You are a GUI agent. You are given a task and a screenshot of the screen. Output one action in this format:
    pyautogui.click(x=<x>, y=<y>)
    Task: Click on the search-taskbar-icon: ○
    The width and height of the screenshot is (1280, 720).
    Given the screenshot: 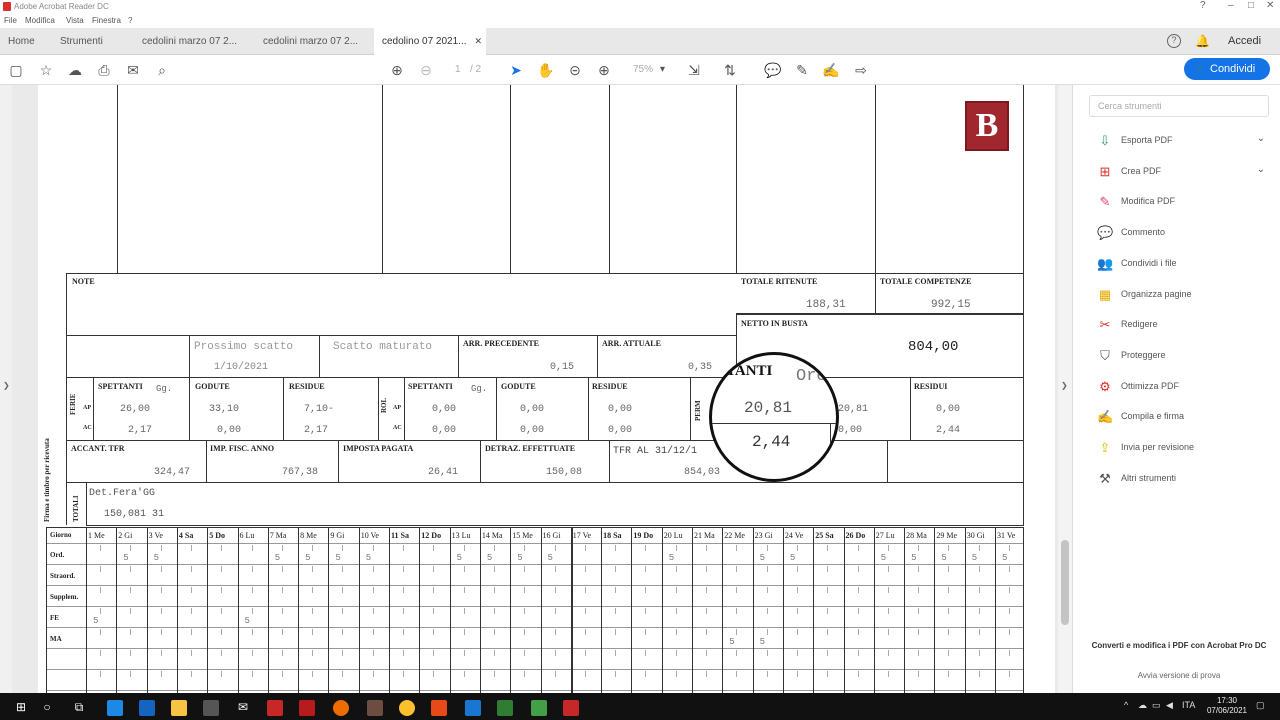 What is the action you would take?
    pyautogui.click(x=47, y=707)
    